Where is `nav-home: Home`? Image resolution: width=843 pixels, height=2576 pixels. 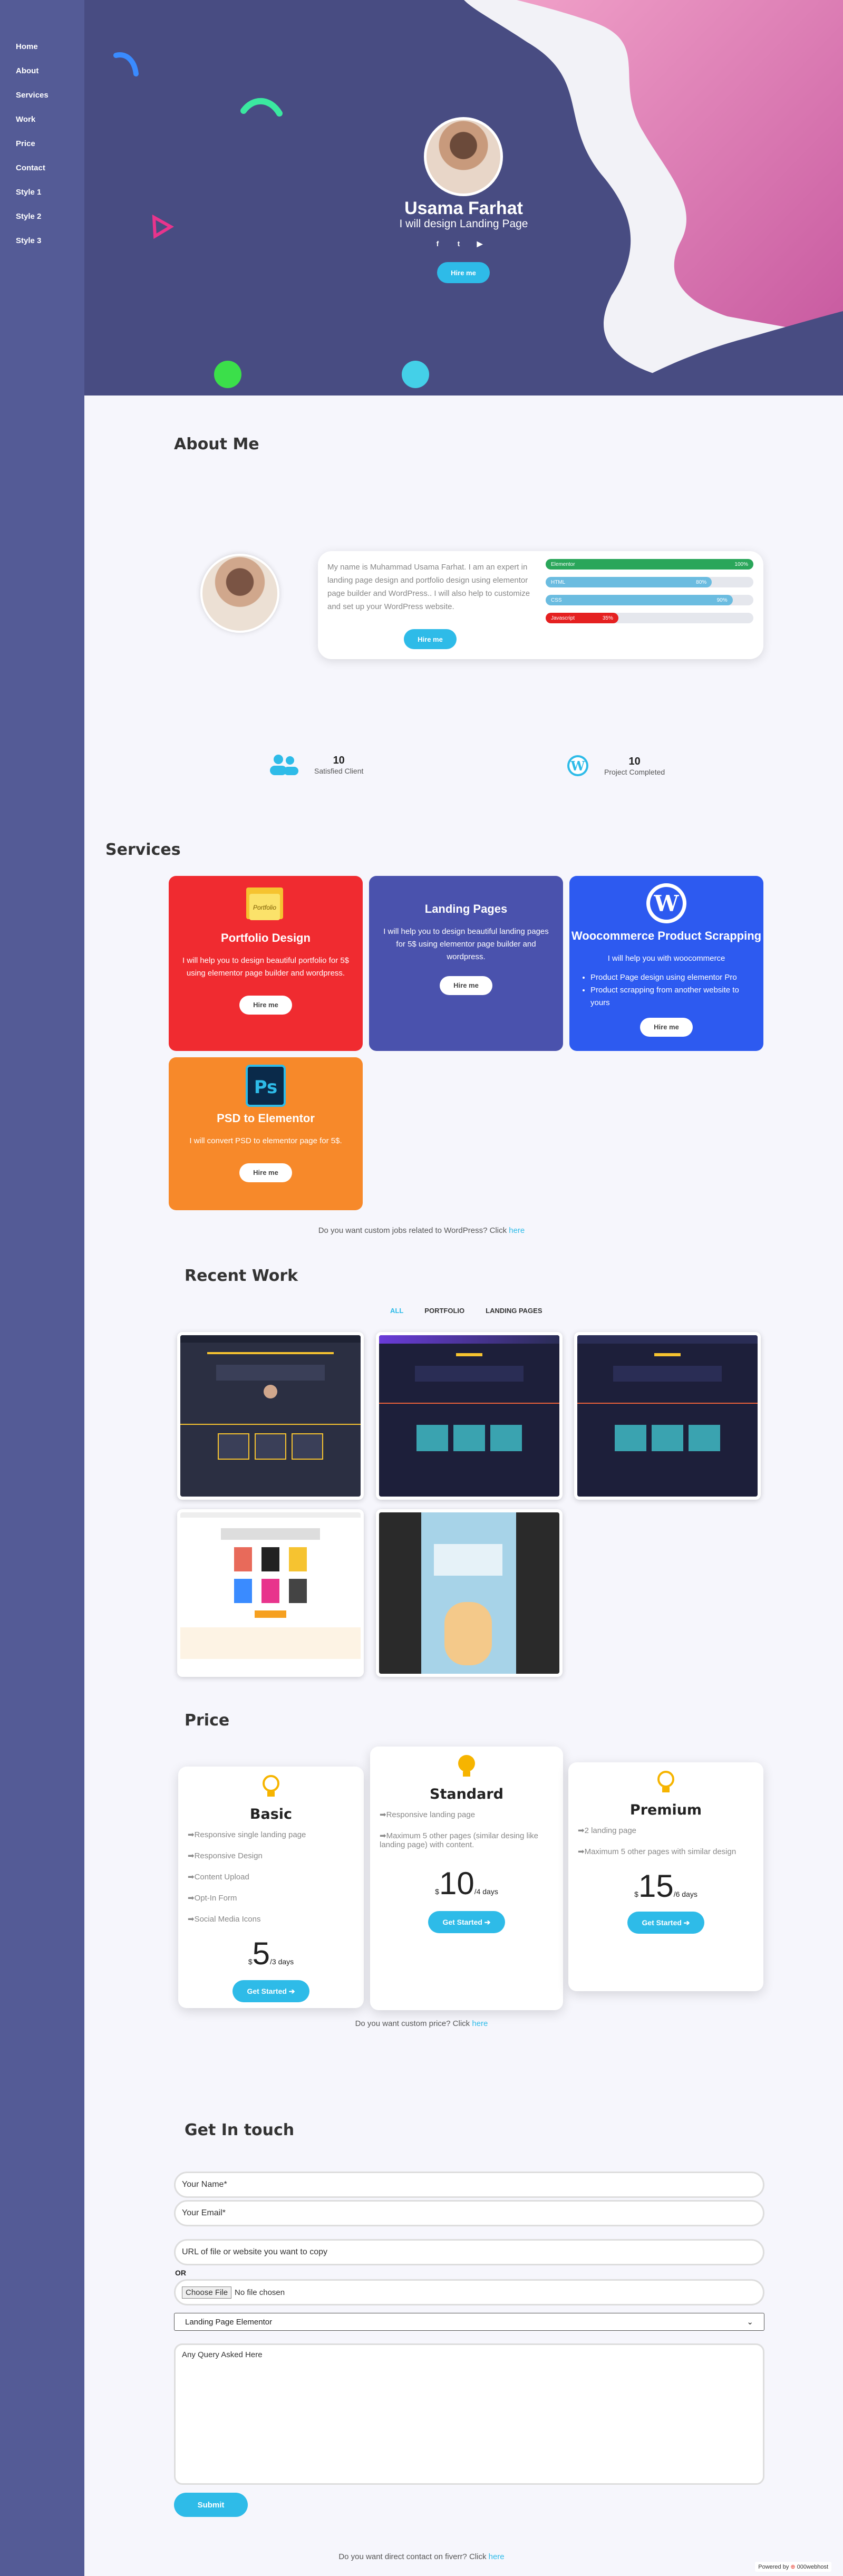 nav-home: Home is located at coordinates (27, 46).